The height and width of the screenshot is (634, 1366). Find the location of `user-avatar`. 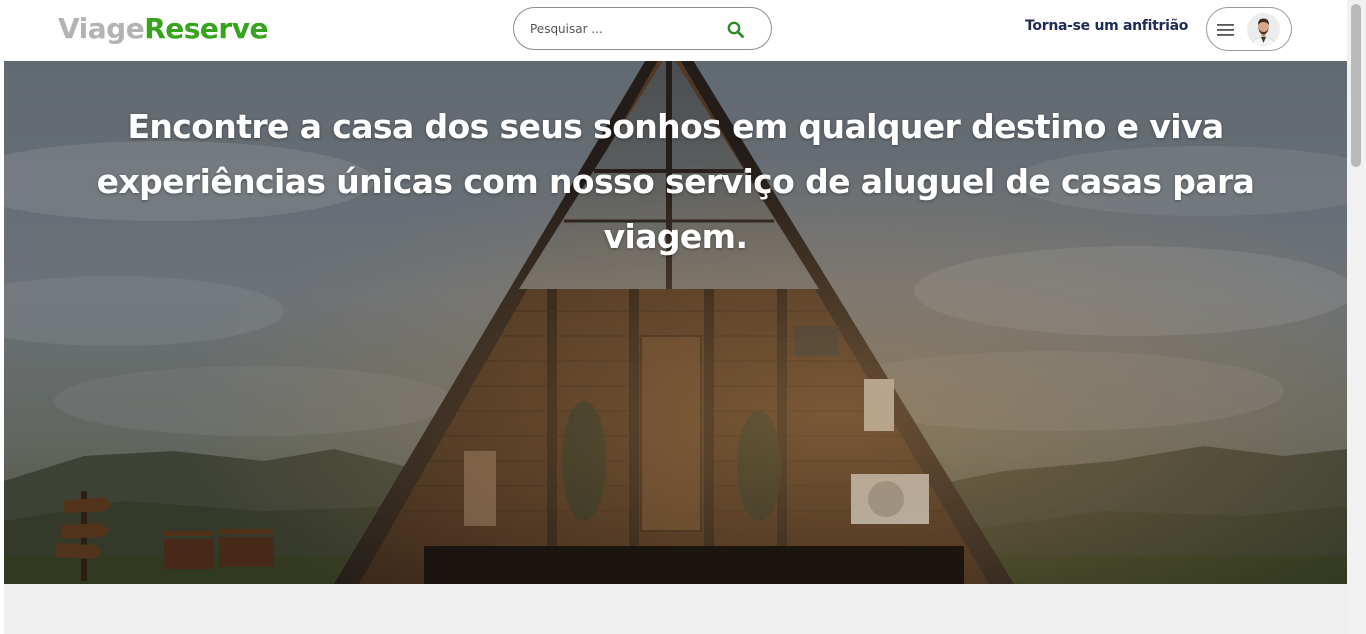

user-avatar is located at coordinates (1263, 29).